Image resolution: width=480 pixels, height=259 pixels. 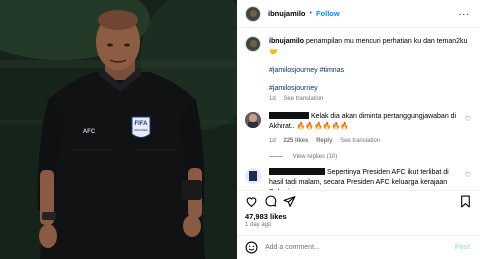 What do you see at coordinates (251, 247) in the screenshot?
I see `emoji-icon` at bounding box center [251, 247].